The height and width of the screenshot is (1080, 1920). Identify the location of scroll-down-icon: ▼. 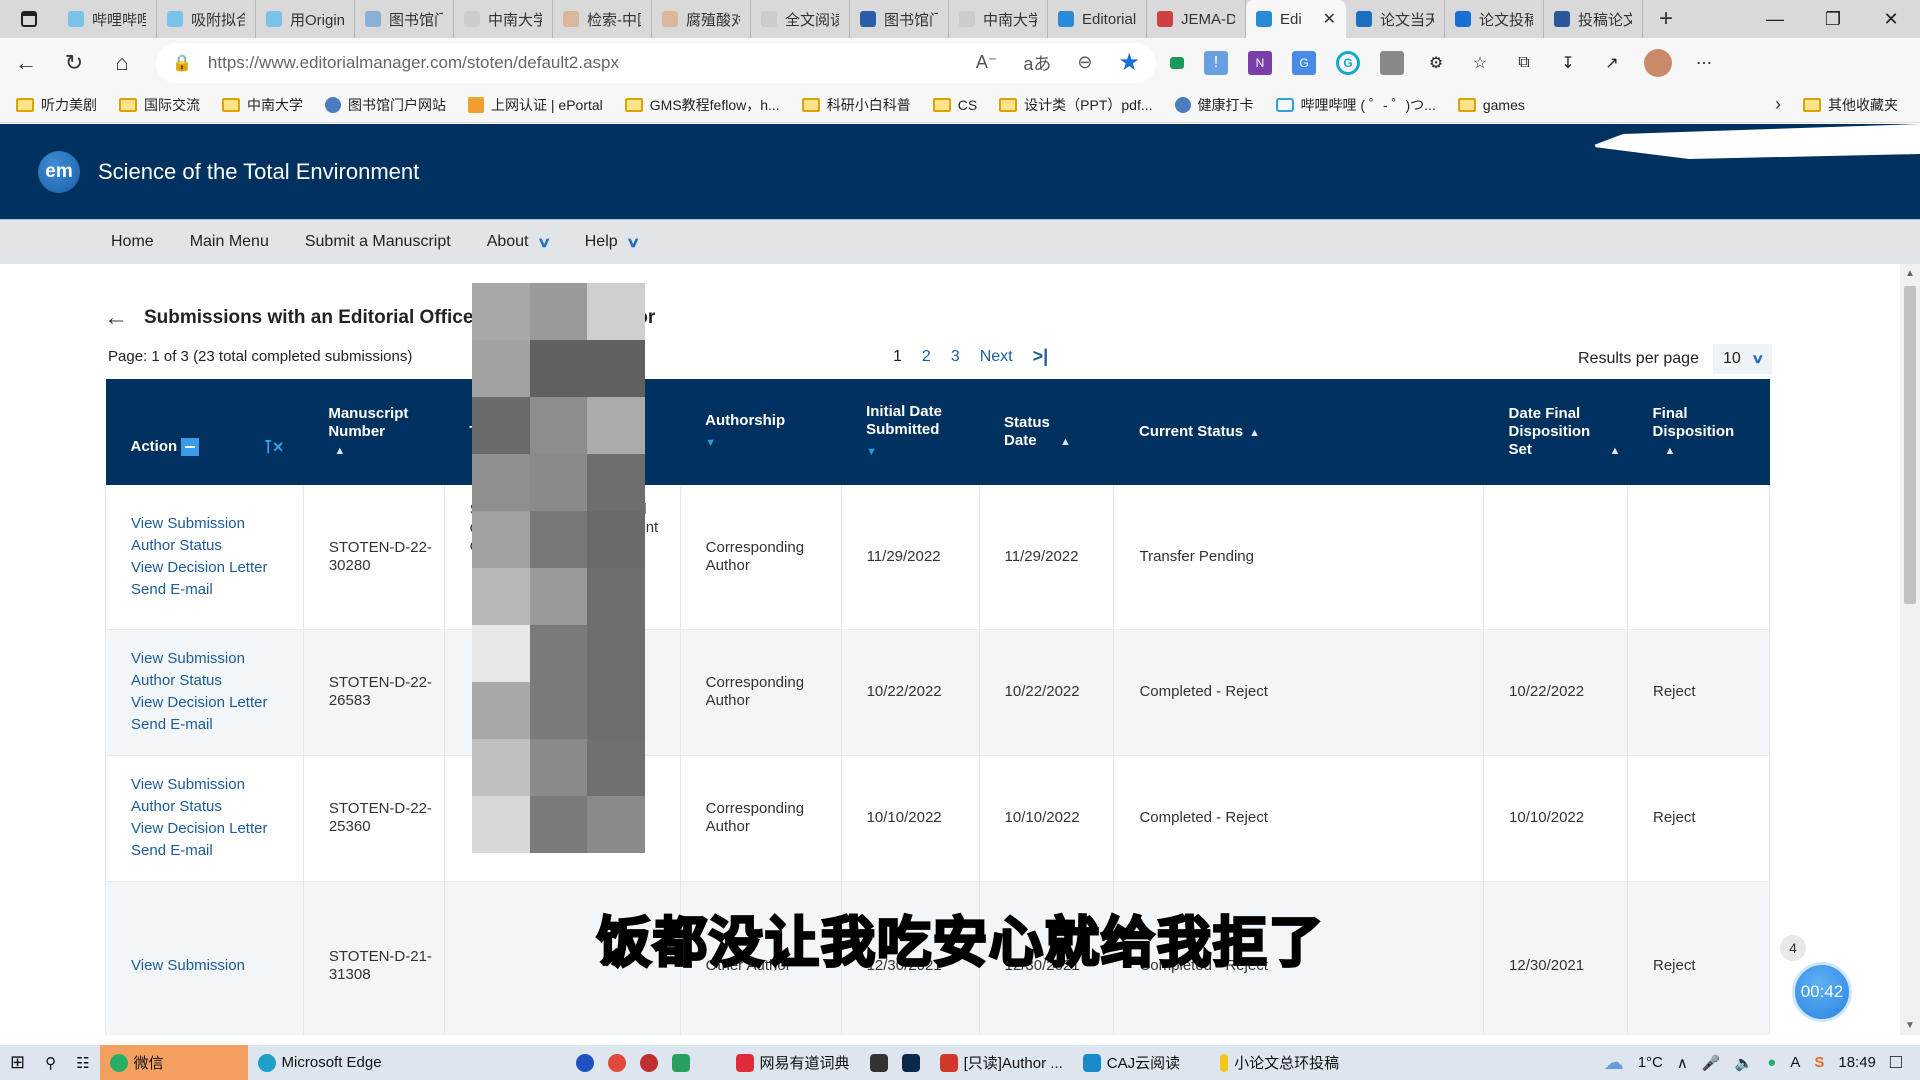
(1910, 1025).